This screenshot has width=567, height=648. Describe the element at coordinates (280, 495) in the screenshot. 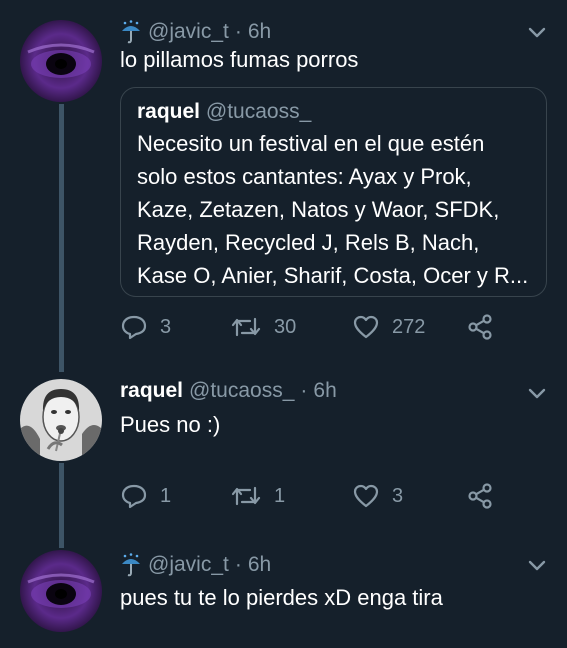

I see `retweet-count: 1` at that location.